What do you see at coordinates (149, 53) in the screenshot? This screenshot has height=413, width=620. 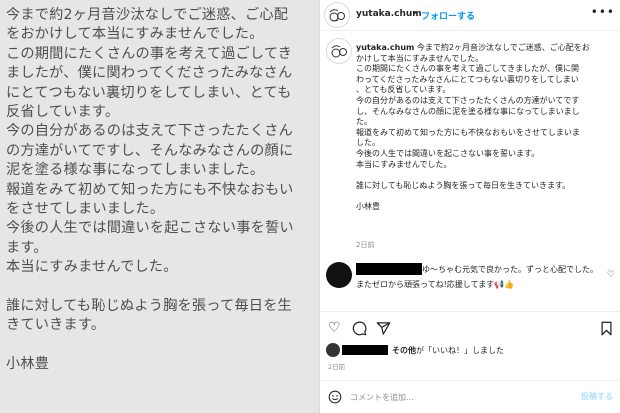 I see `apology-line: この期間にたくさんの事を考えて過ごしてき` at bounding box center [149, 53].